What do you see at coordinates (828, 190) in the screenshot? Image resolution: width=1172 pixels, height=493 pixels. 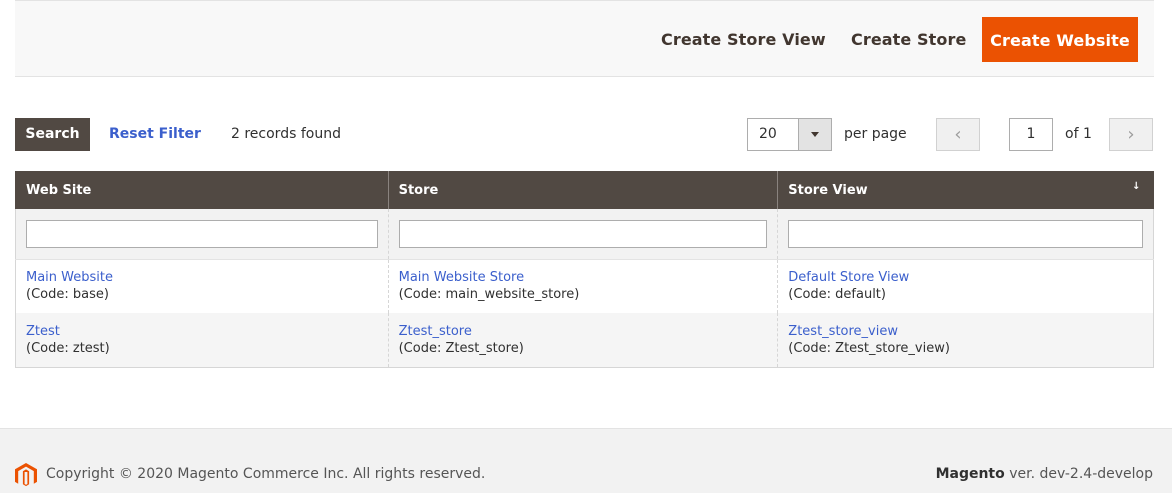 I see `column-header-store-view-label: Store View` at bounding box center [828, 190].